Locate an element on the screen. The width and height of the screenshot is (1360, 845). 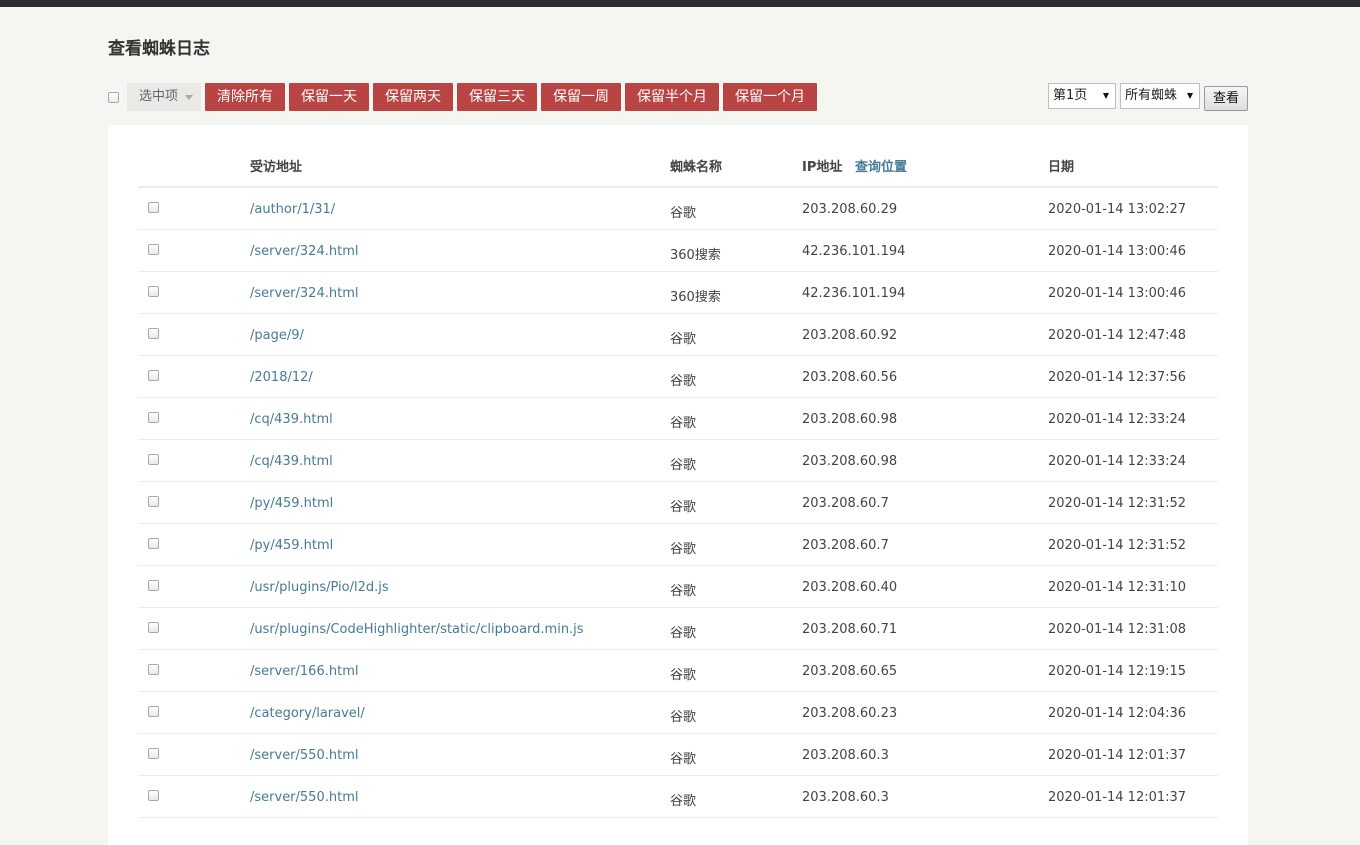
view-button: 查看 is located at coordinates (1226, 98).